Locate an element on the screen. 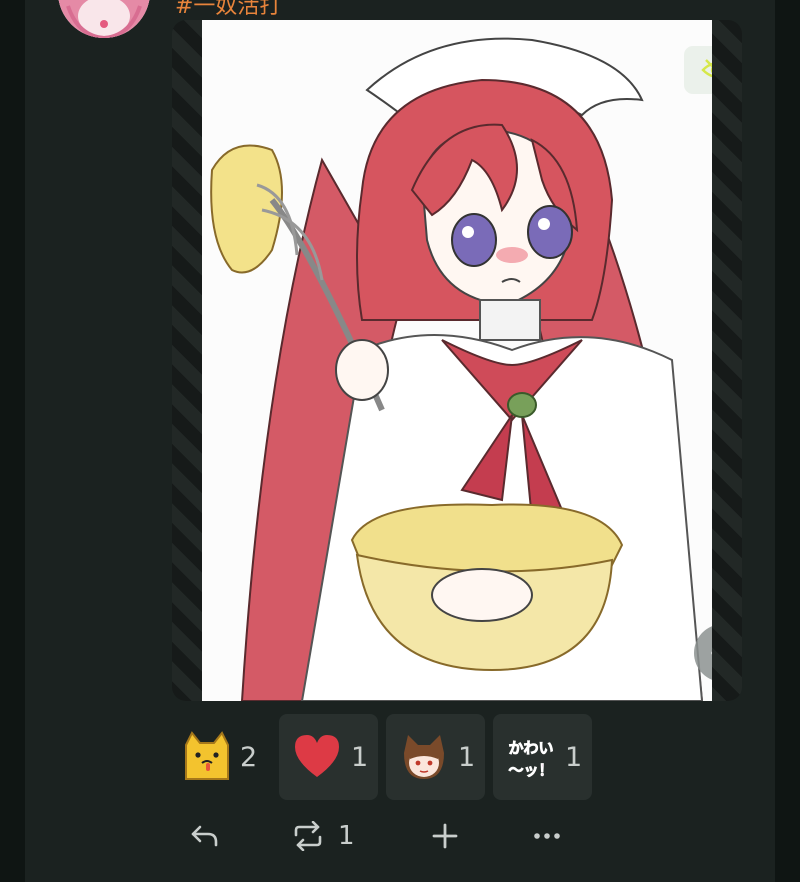 The height and width of the screenshot is (882, 800). more-button is located at coordinates (547, 836).